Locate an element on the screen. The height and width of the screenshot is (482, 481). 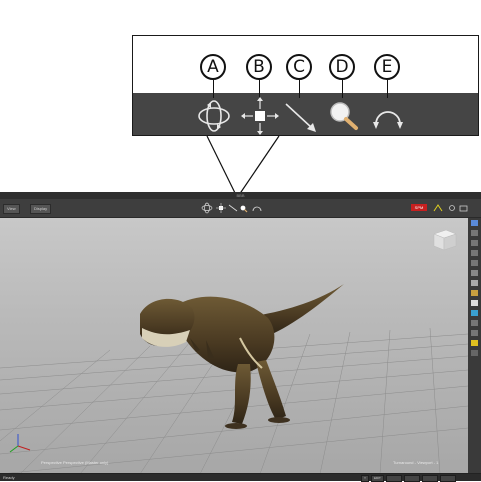
settings-icon is located at coordinates (452, 208).